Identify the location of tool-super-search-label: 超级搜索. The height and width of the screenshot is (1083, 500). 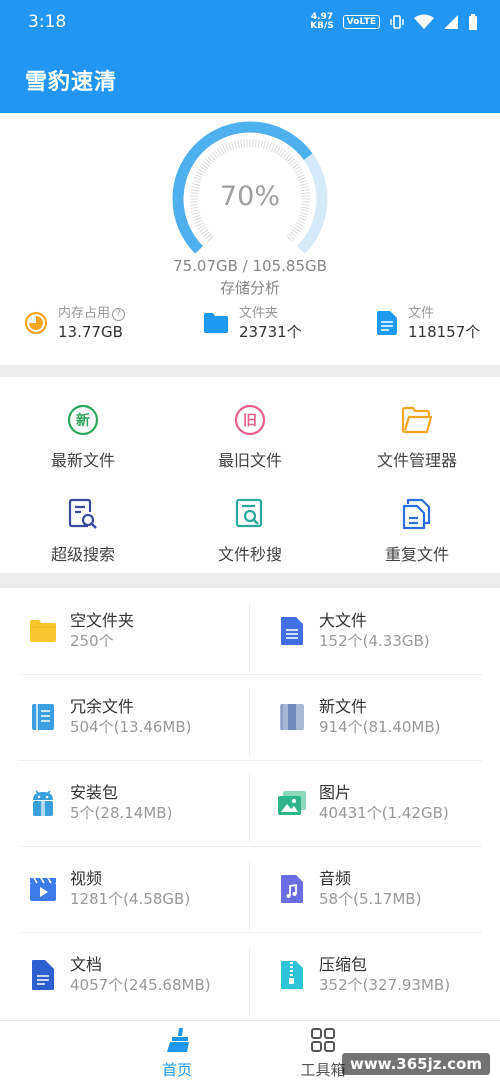
(82, 554).